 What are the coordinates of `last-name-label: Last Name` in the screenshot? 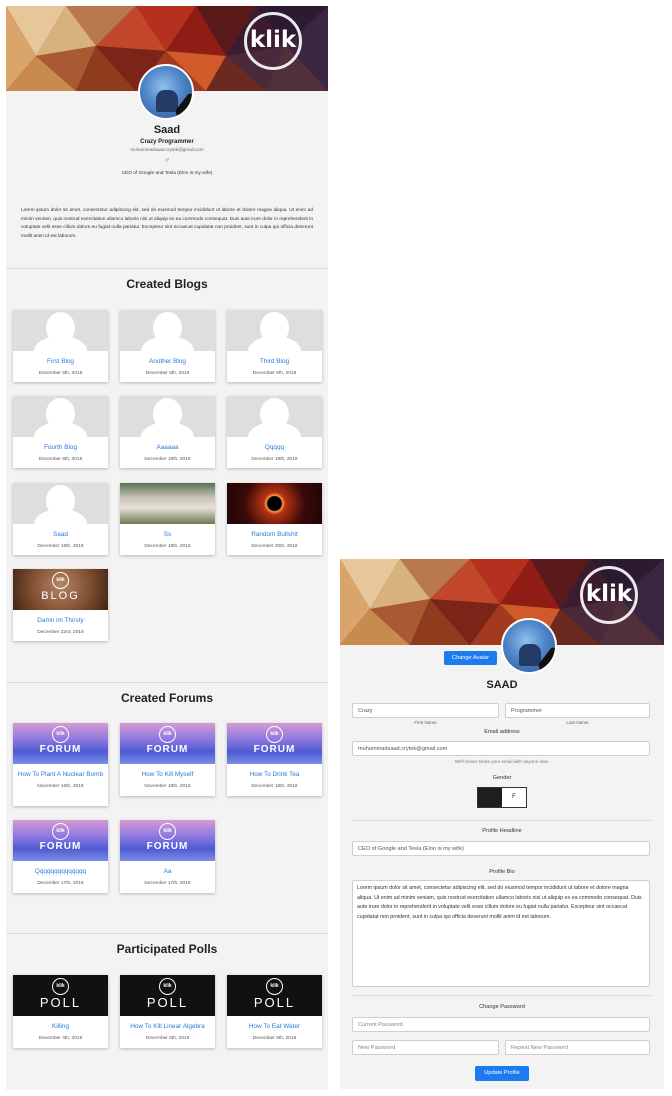 It's located at (577, 722).